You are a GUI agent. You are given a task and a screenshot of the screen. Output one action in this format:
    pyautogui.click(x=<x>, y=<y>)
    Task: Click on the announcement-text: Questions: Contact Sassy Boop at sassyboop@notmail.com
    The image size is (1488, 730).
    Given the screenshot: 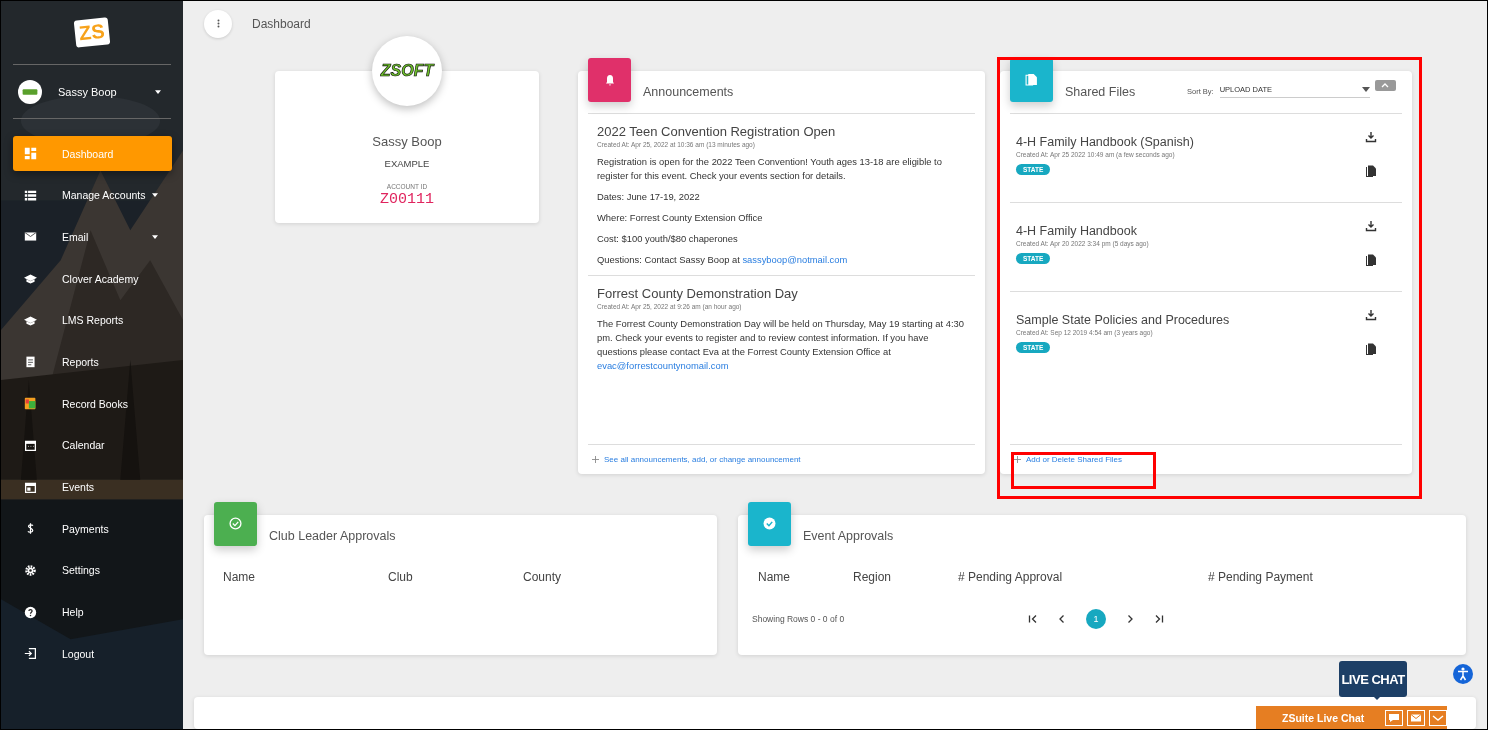 What is the action you would take?
    pyautogui.click(x=723, y=259)
    